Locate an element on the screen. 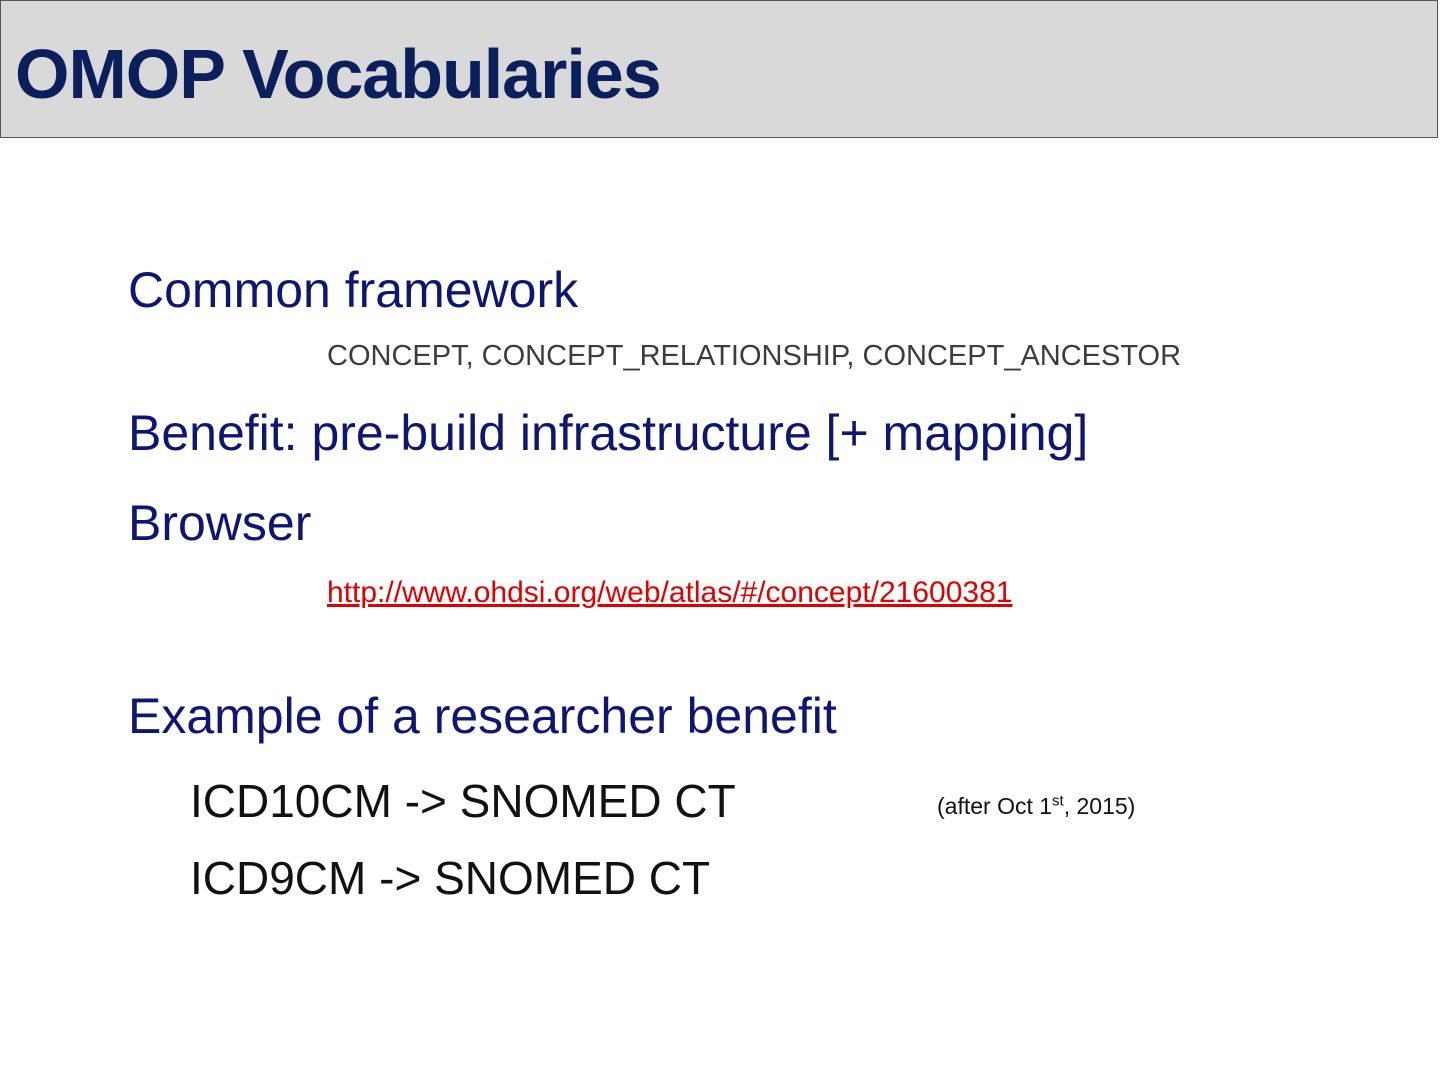 This screenshot has width=1440, height=1080. slide-title: OMOP Vocabularies is located at coordinates (338, 74).